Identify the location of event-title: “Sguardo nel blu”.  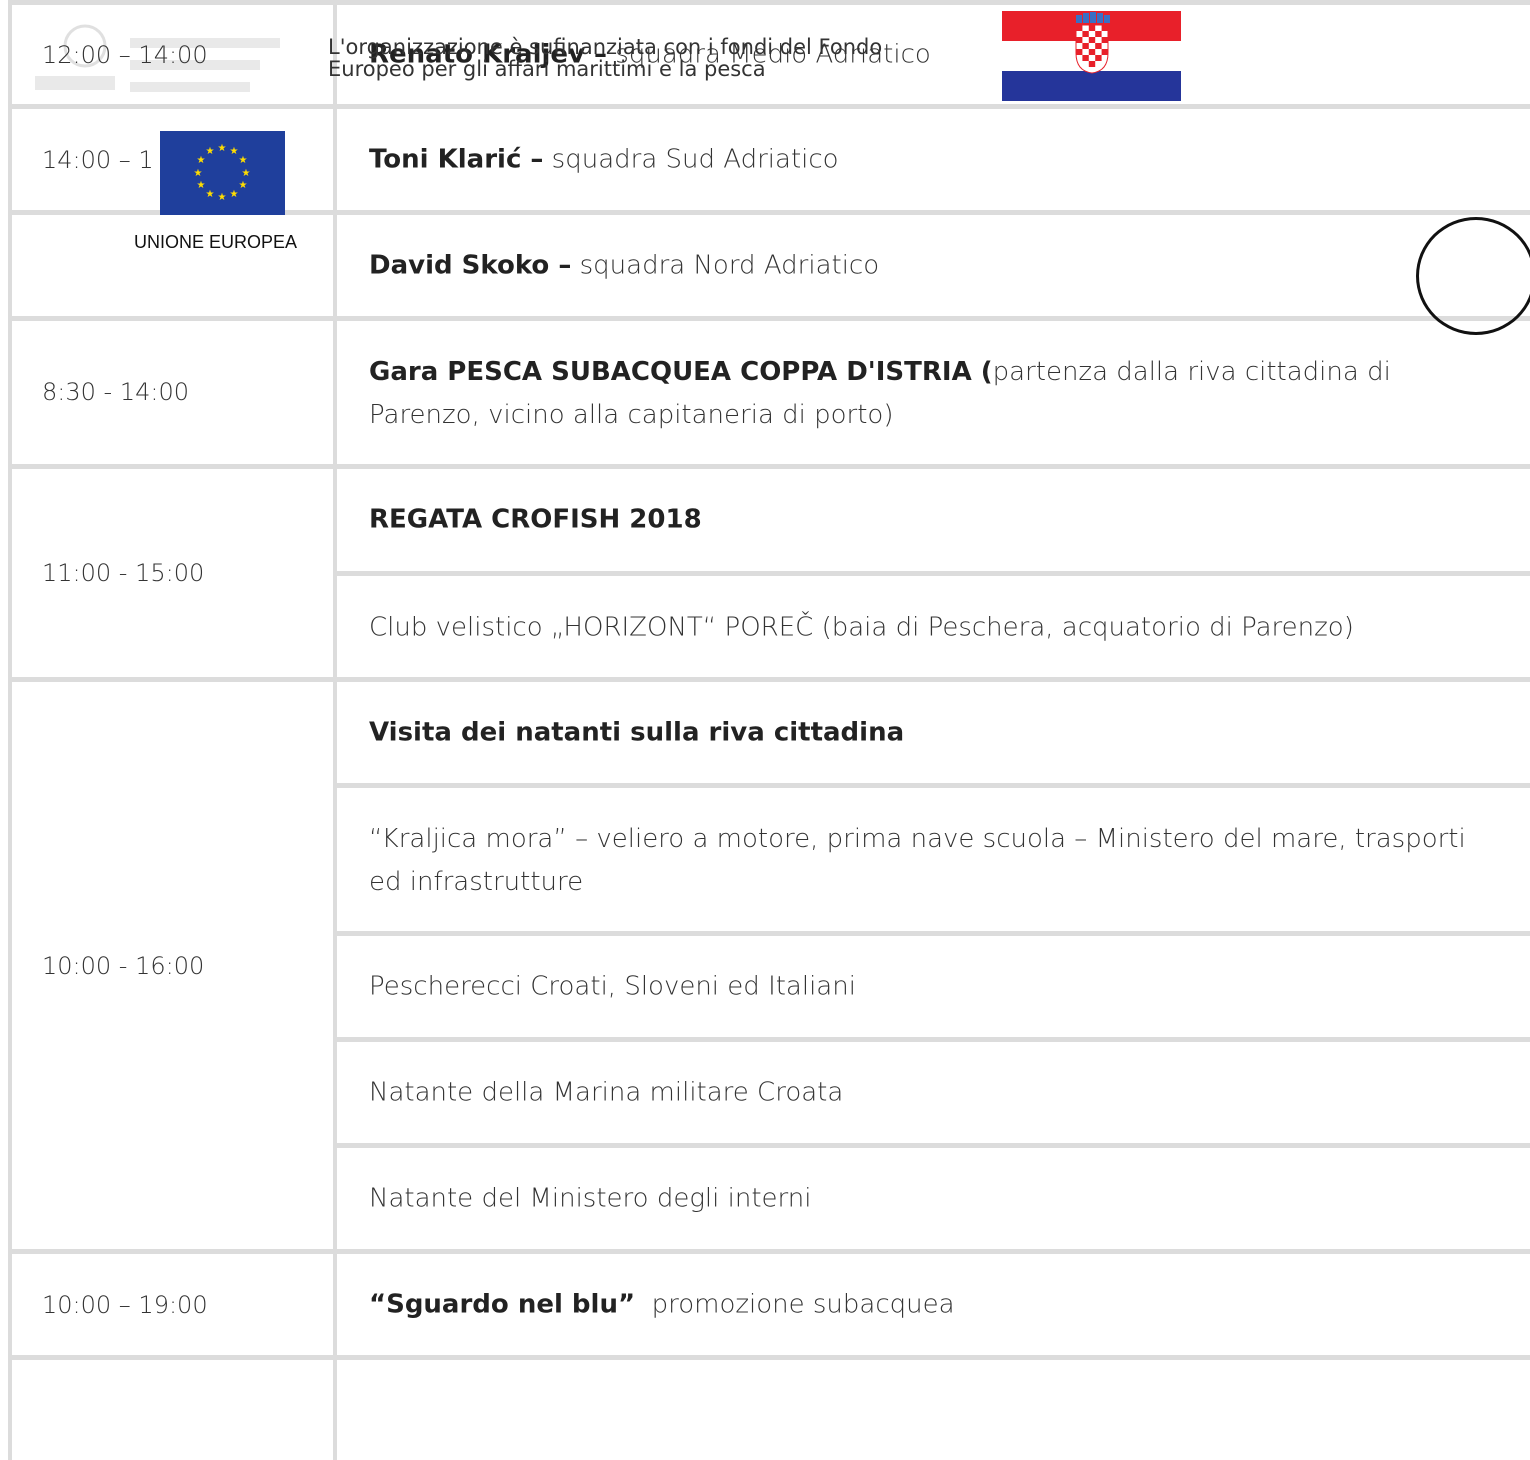
(502, 1304).